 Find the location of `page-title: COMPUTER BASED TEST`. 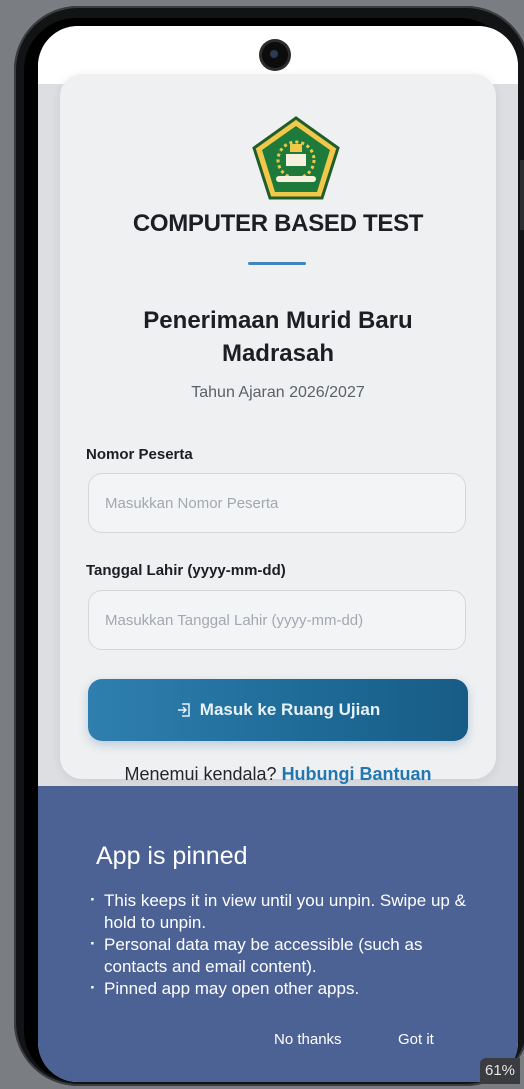

page-title: COMPUTER BASED TEST is located at coordinates (278, 223).